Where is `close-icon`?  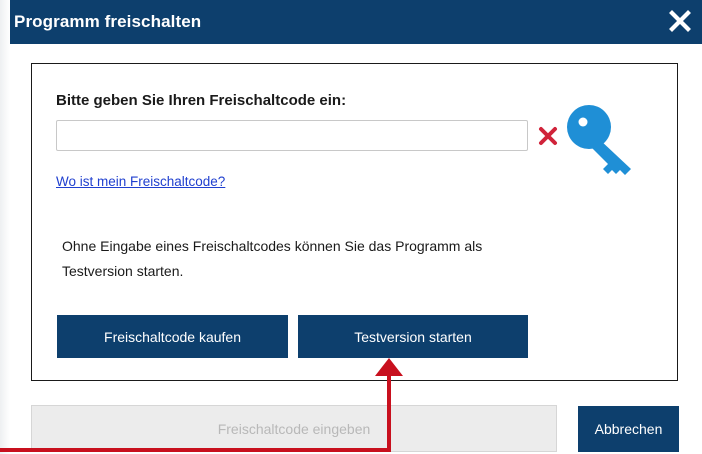
close-icon is located at coordinates (680, 21).